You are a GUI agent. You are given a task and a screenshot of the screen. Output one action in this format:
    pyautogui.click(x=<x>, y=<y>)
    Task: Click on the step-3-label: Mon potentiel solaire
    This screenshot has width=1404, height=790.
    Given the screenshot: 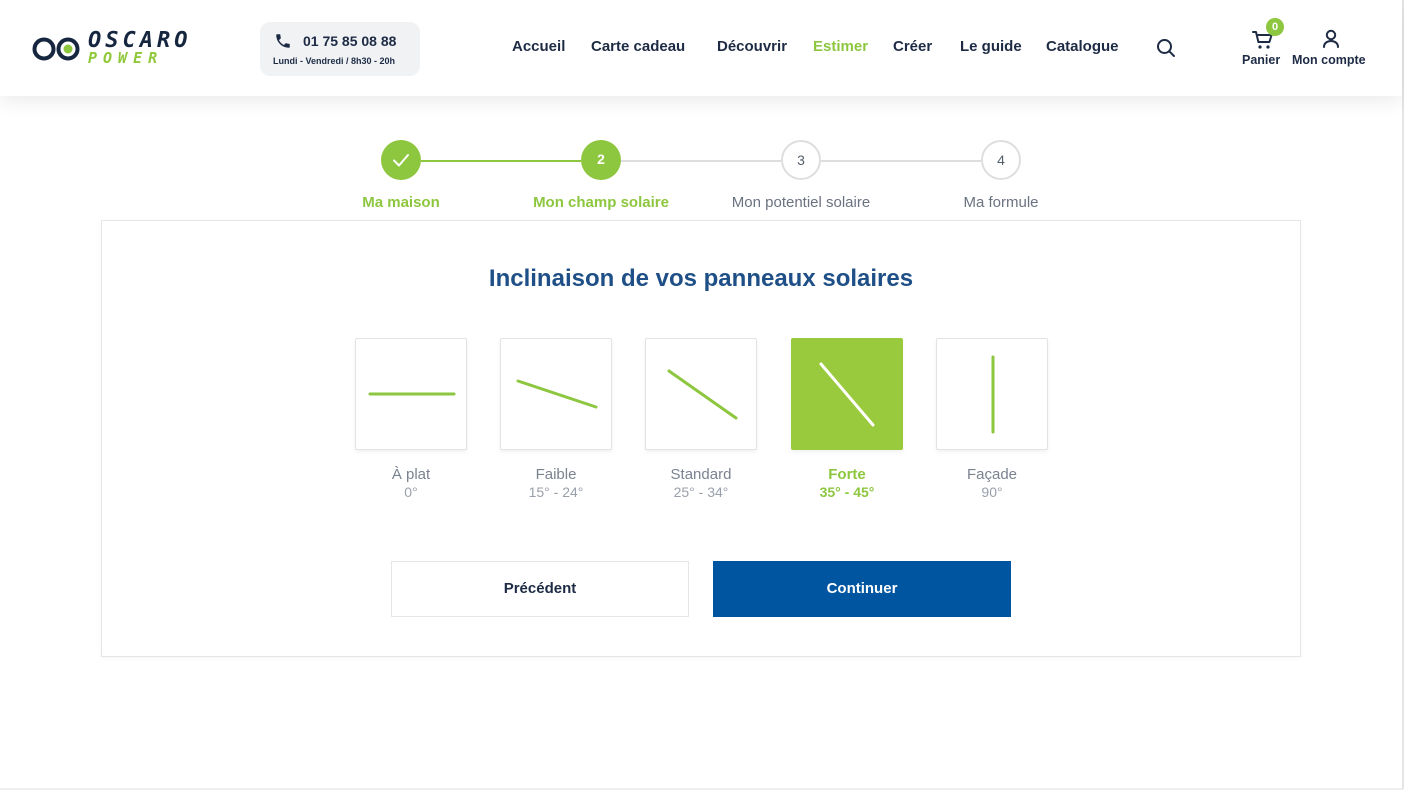 What is the action you would take?
    pyautogui.click(x=801, y=202)
    